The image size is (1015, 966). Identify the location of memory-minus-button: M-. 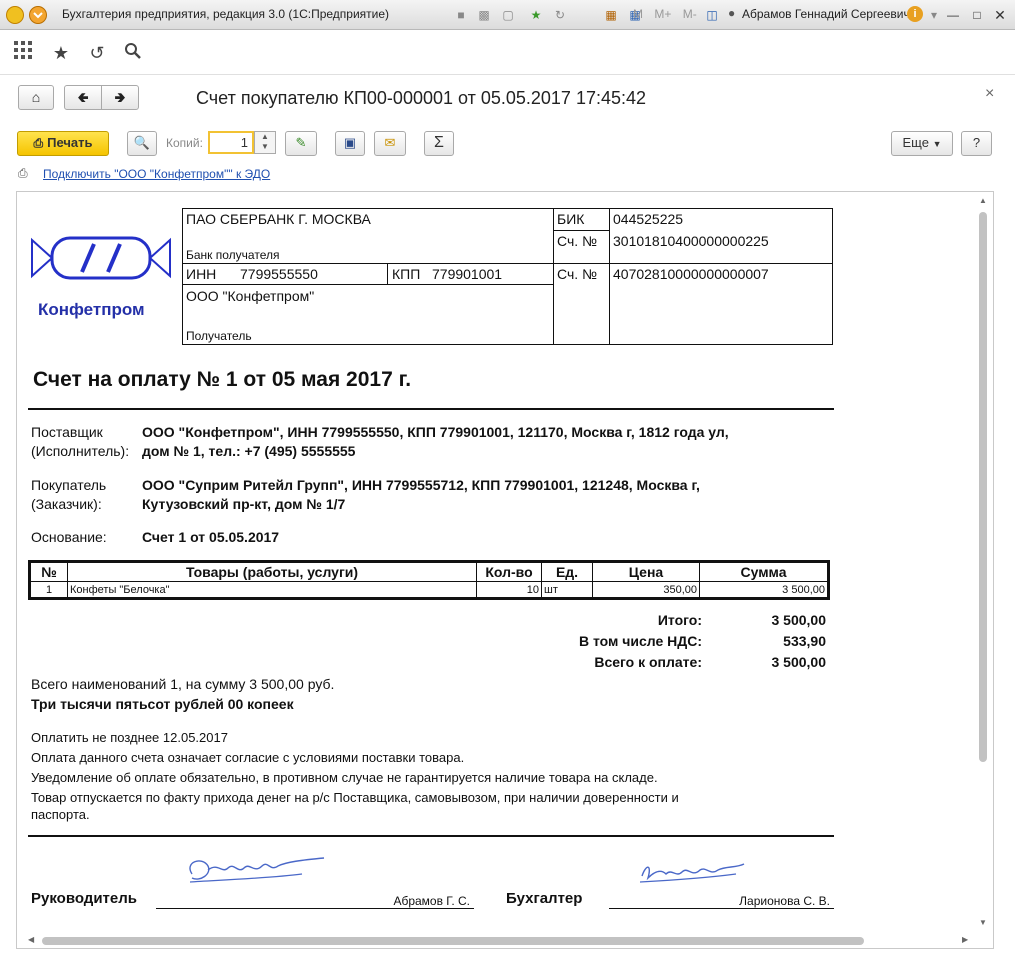
(690, 14).